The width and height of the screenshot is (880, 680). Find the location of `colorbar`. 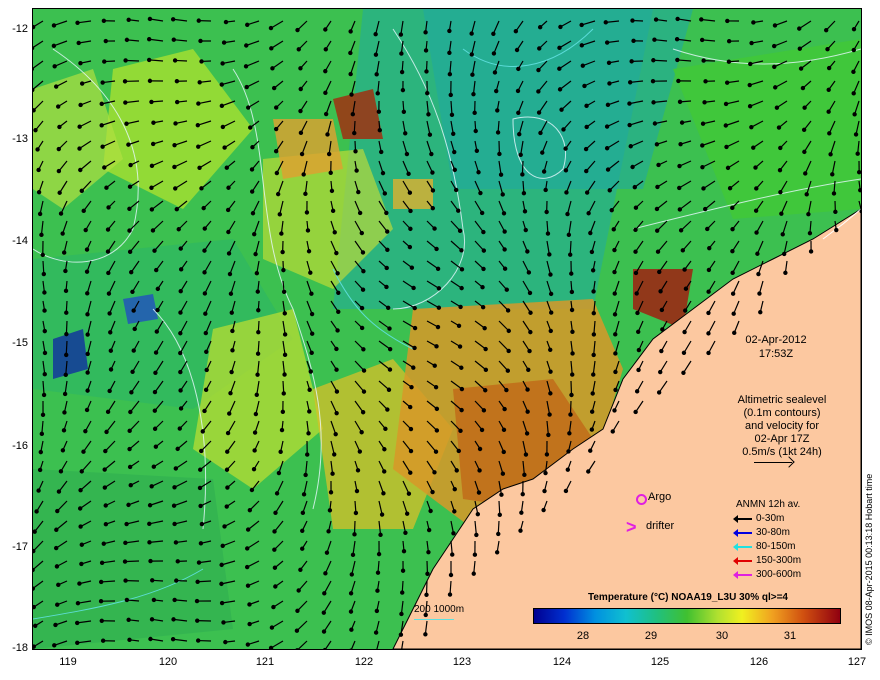

colorbar is located at coordinates (687, 616).